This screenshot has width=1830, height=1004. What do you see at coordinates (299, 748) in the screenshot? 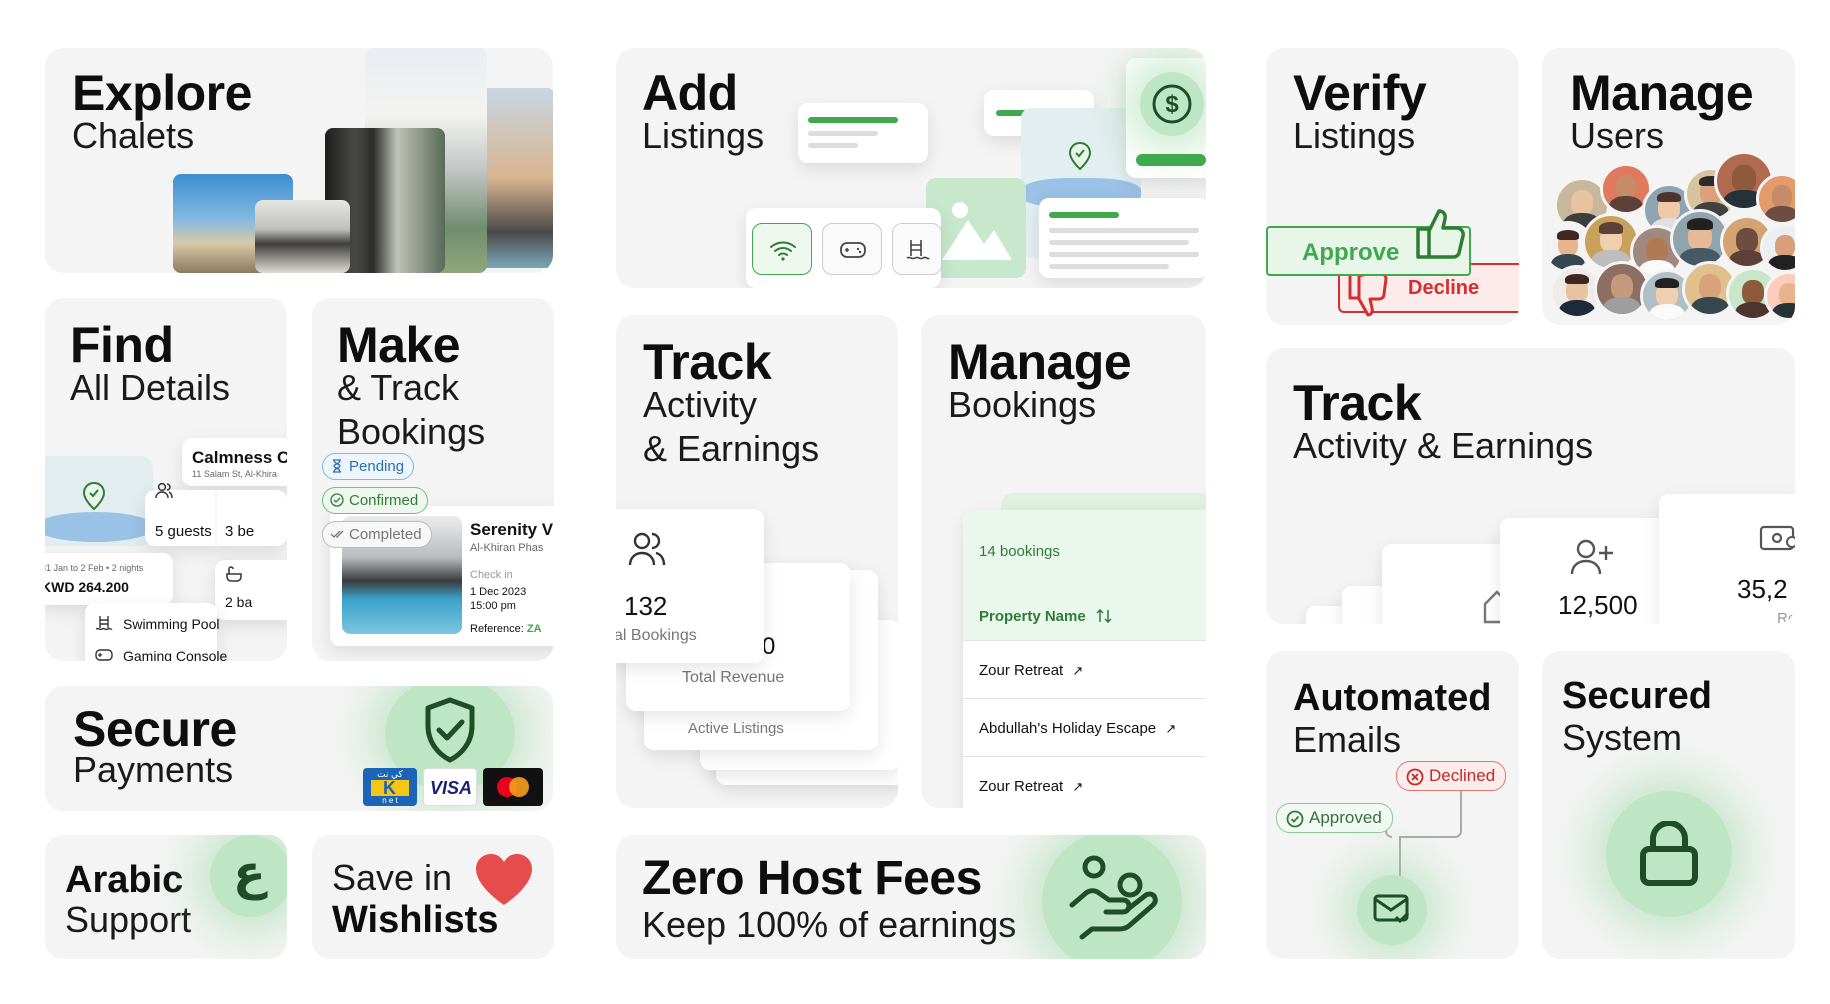
I see `card-secure-payments: Secure Payments كي نت K n e t VISA` at bounding box center [299, 748].